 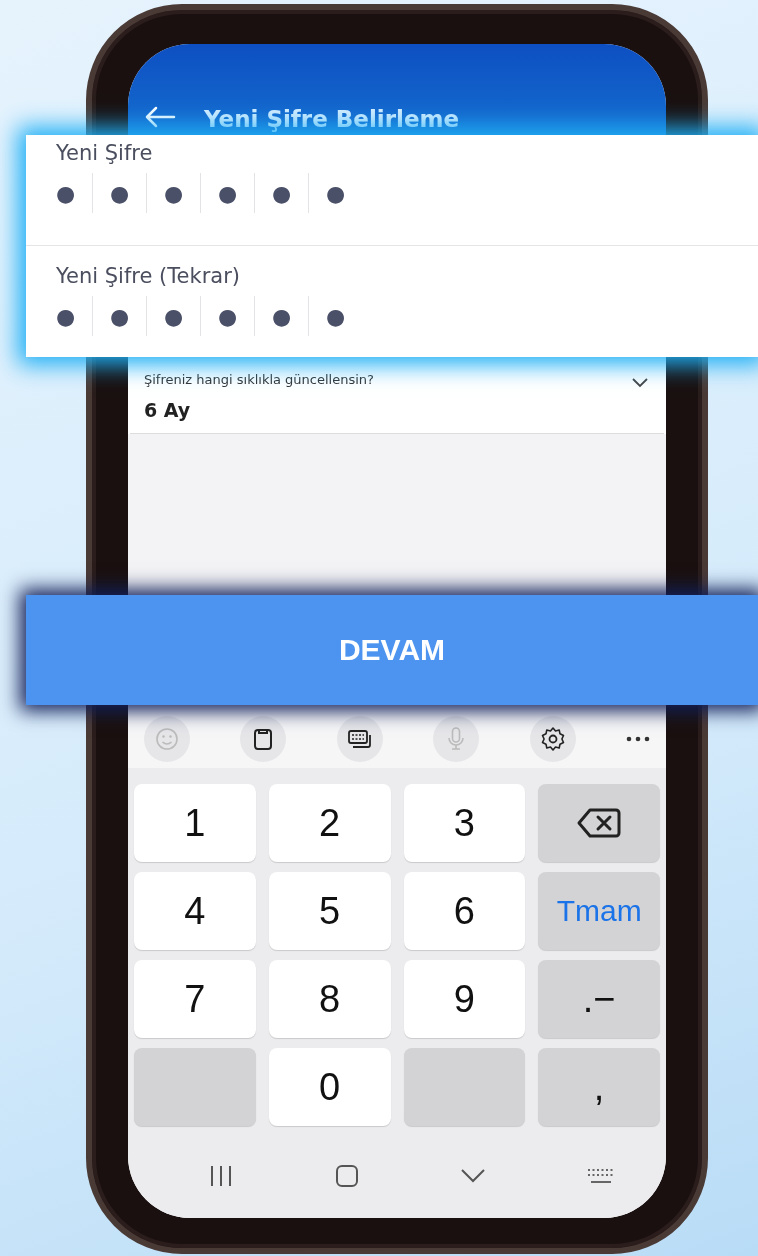 What do you see at coordinates (640, 382) in the screenshot?
I see `chevron-down-icon` at bounding box center [640, 382].